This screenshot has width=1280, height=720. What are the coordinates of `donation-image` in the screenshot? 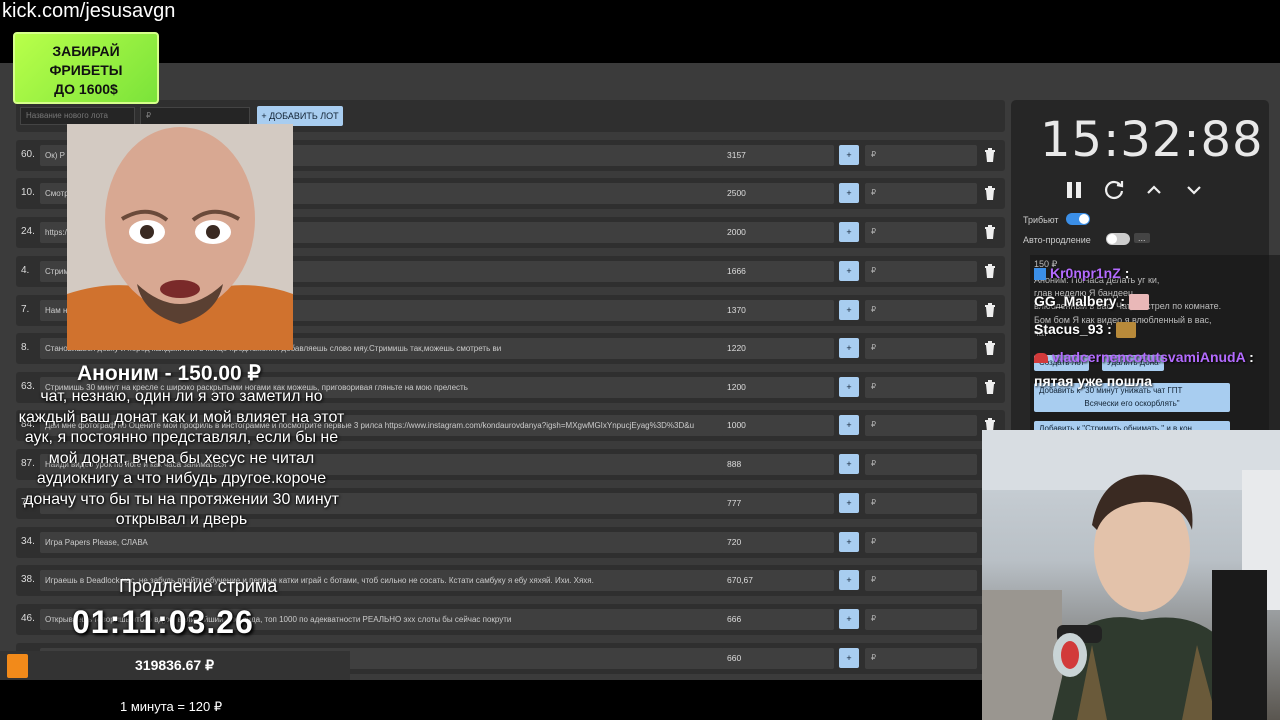 It's located at (180, 237).